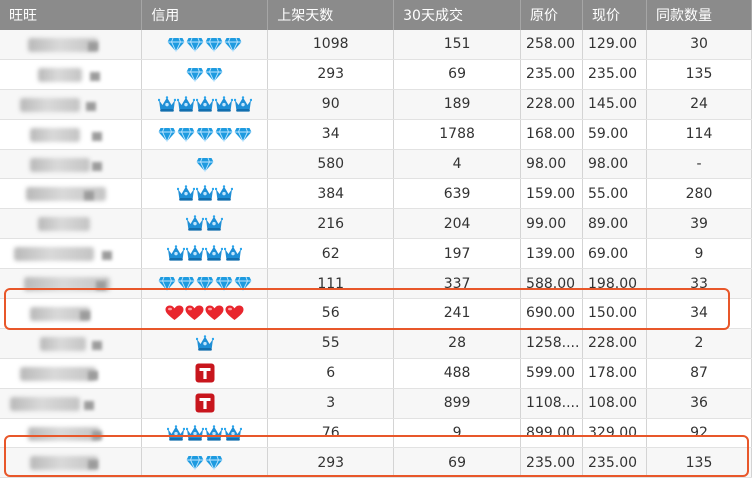 The width and height of the screenshot is (752, 478). Describe the element at coordinates (457, 104) in the screenshot. I see `sales-30day-cell: 189` at that location.